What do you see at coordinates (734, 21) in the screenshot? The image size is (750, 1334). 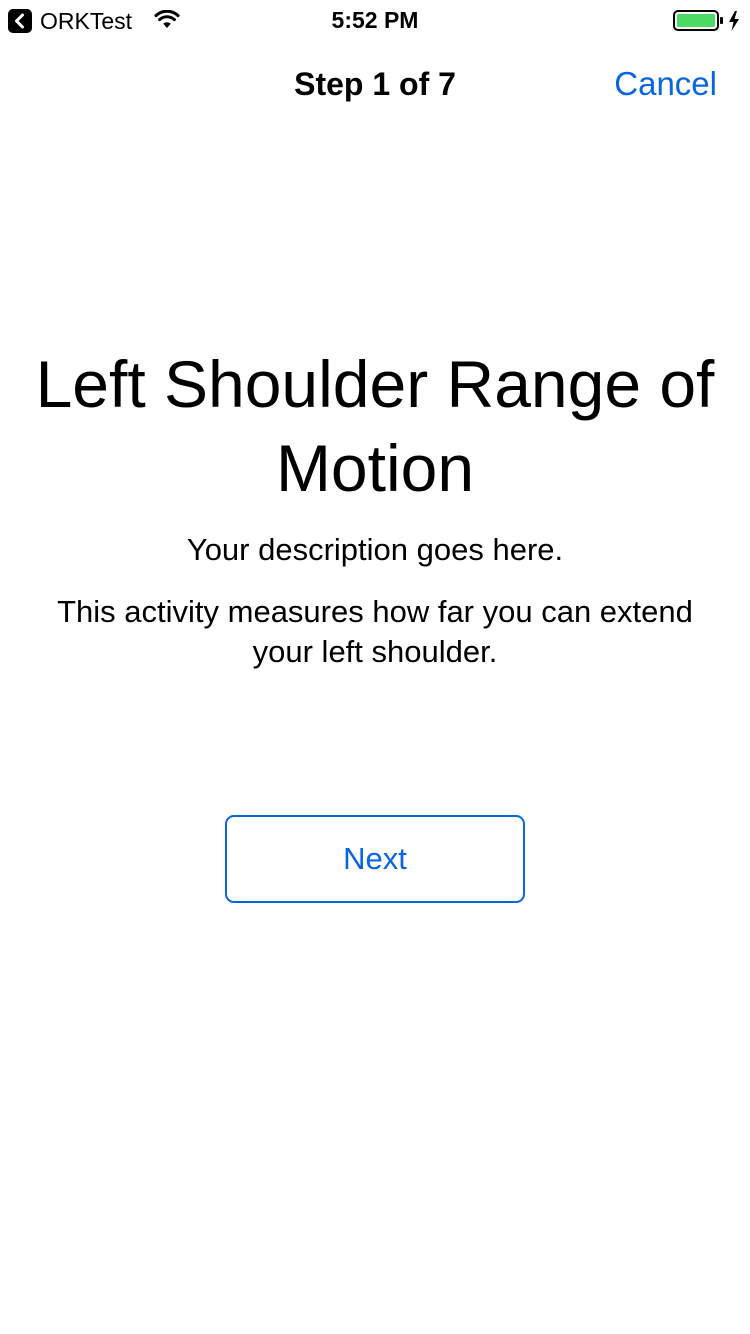 I see `charging-bolt-icon` at bounding box center [734, 21].